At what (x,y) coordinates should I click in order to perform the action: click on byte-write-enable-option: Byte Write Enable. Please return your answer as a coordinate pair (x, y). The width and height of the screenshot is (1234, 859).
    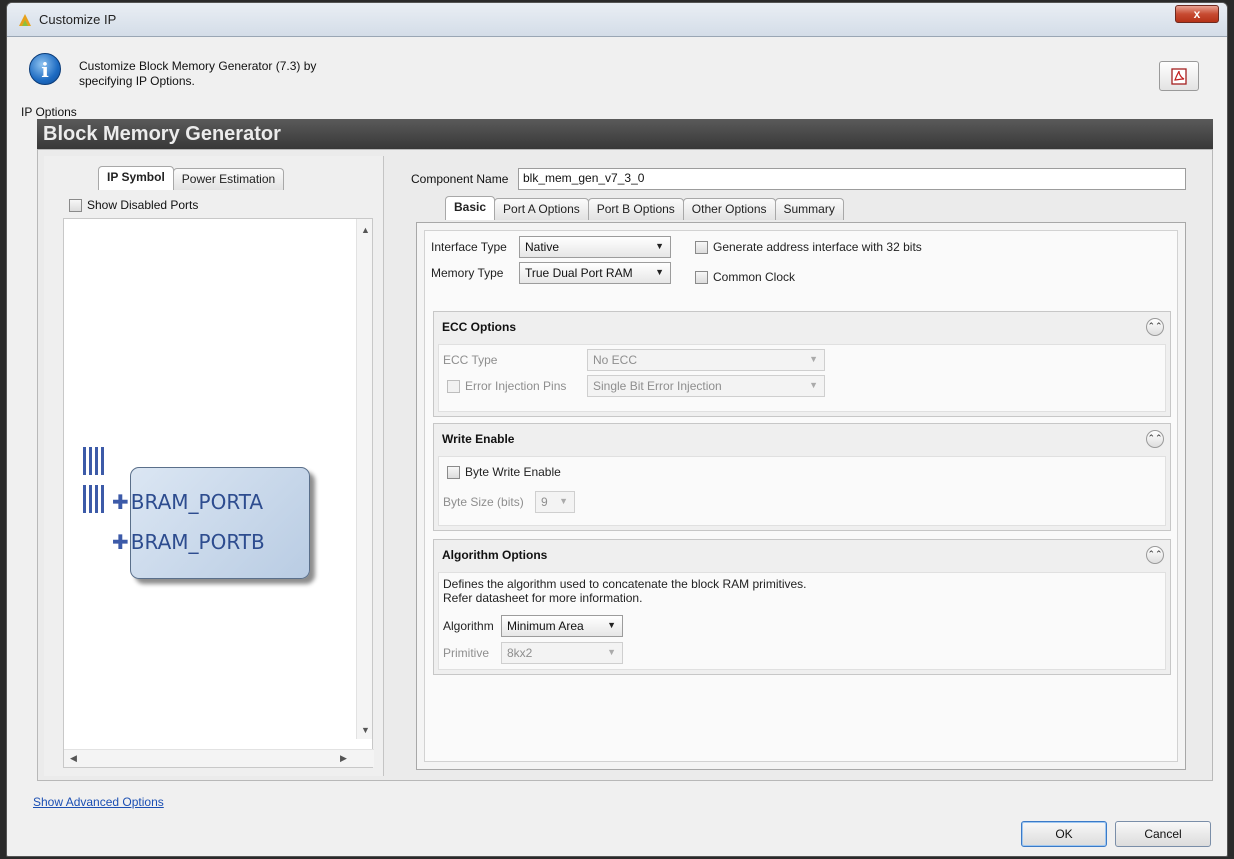
    Looking at the image, I should click on (504, 472).